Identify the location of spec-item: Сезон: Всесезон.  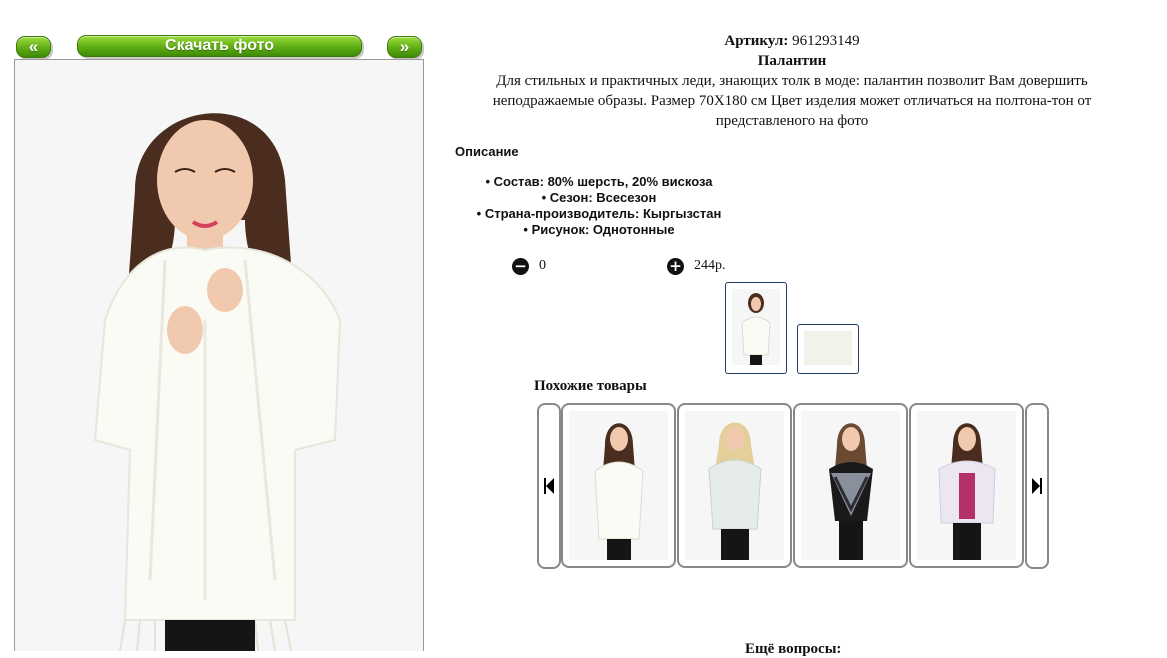
(599, 198).